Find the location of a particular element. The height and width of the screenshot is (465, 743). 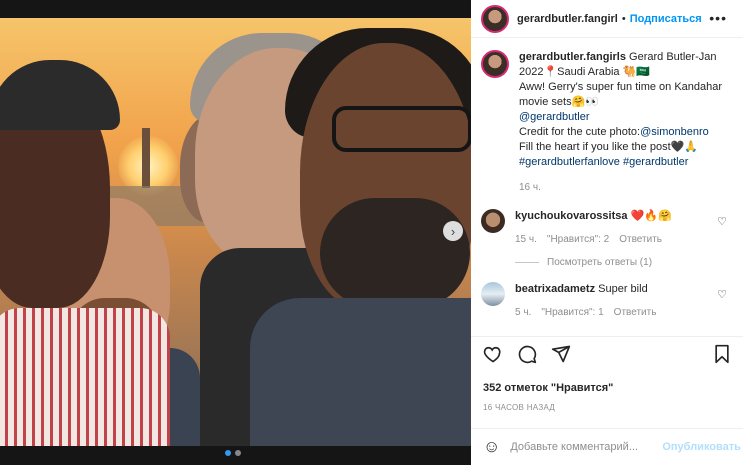

follow-button: Подписаться is located at coordinates (666, 19).